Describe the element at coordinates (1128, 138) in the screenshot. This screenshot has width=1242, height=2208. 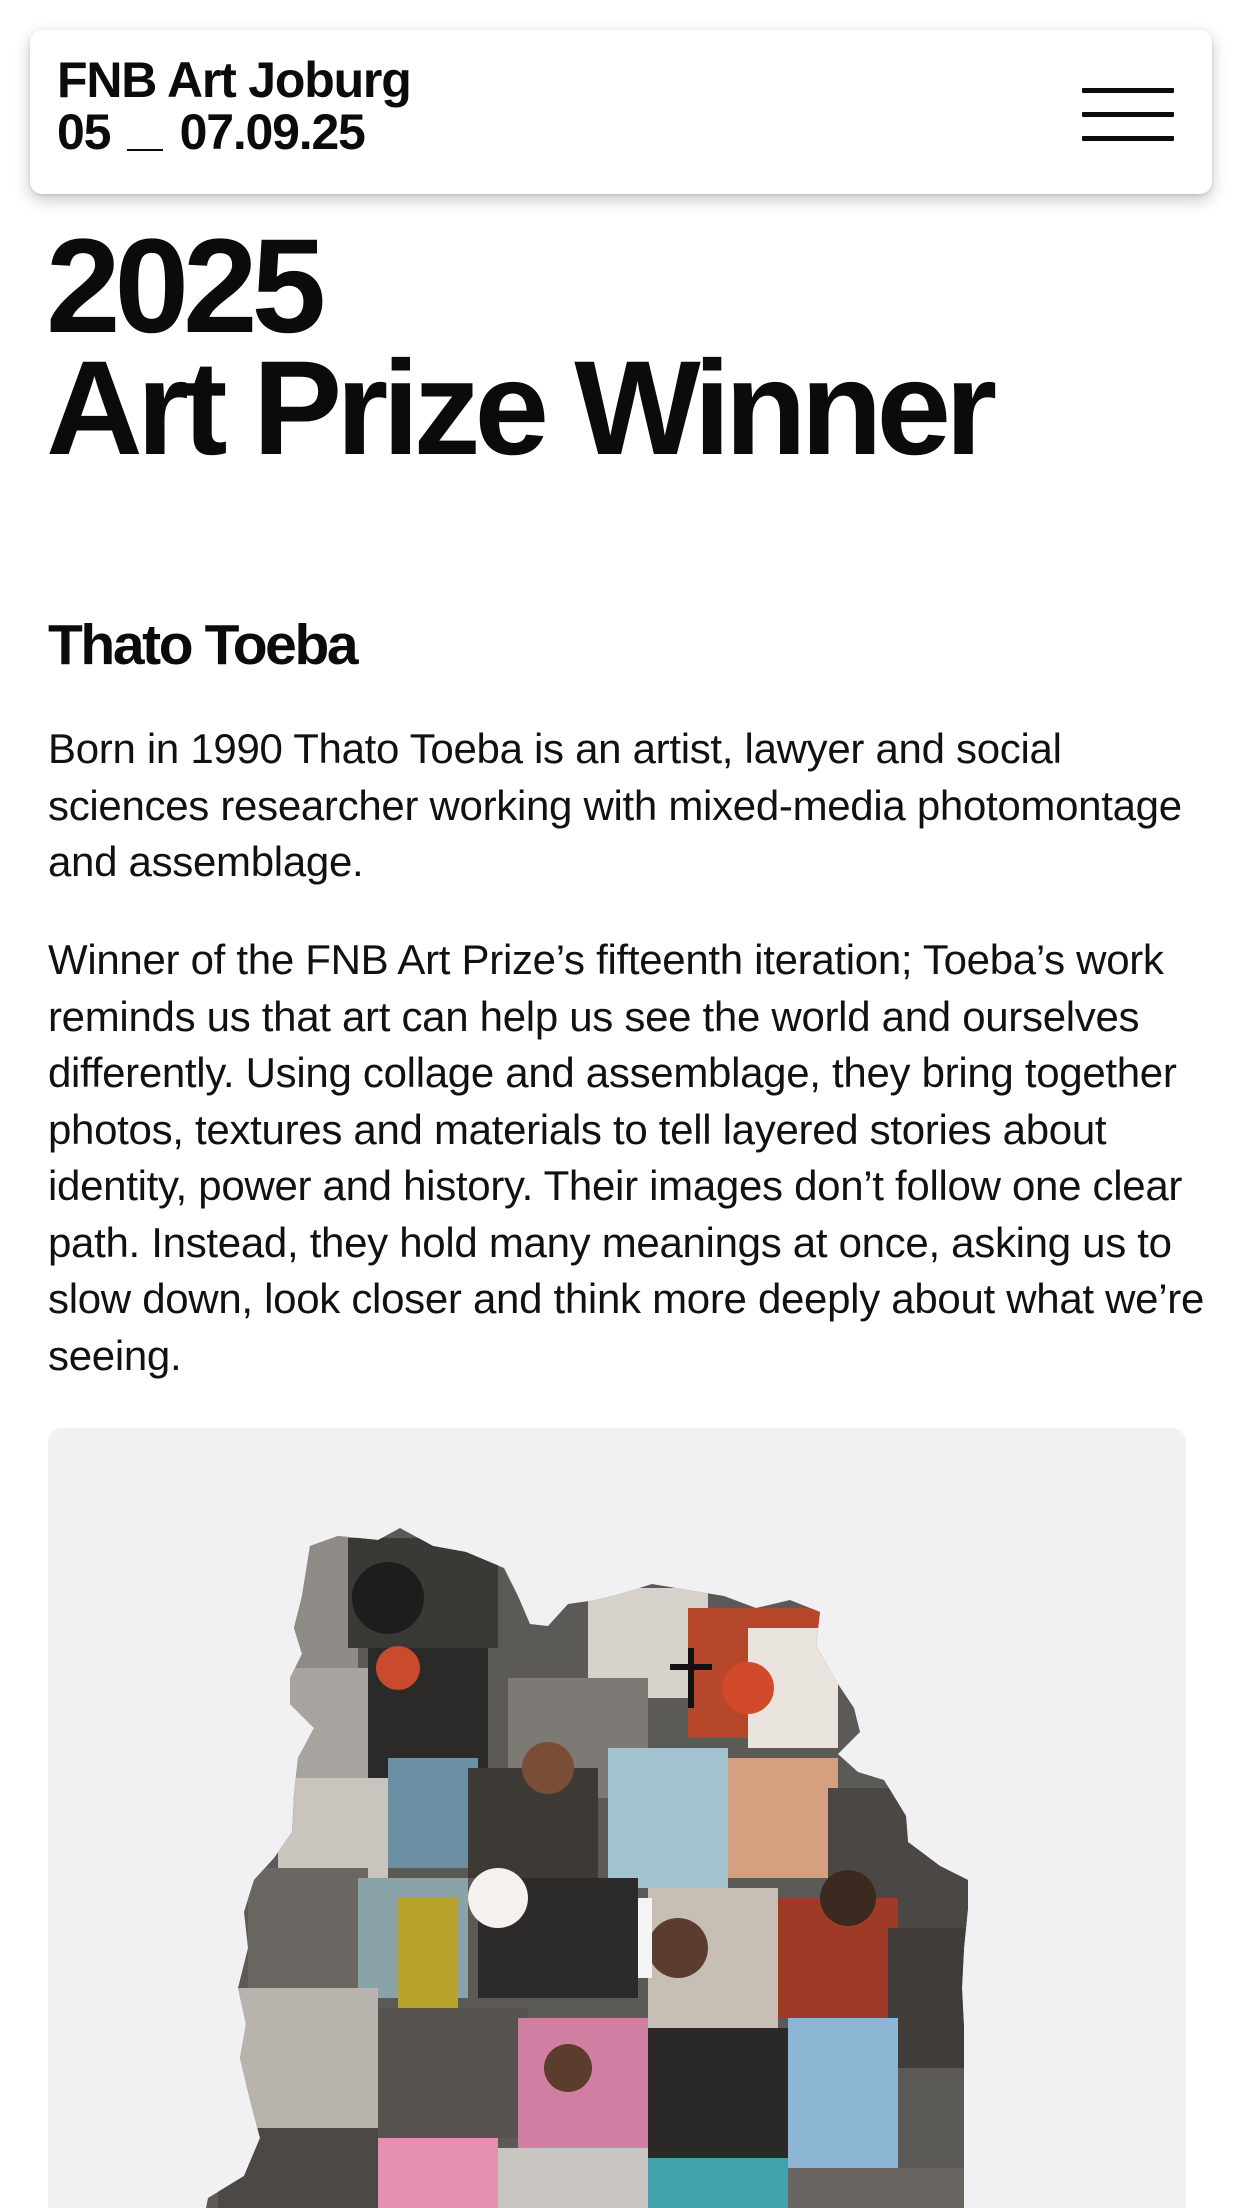
I see `menu-bar-bottom` at that location.